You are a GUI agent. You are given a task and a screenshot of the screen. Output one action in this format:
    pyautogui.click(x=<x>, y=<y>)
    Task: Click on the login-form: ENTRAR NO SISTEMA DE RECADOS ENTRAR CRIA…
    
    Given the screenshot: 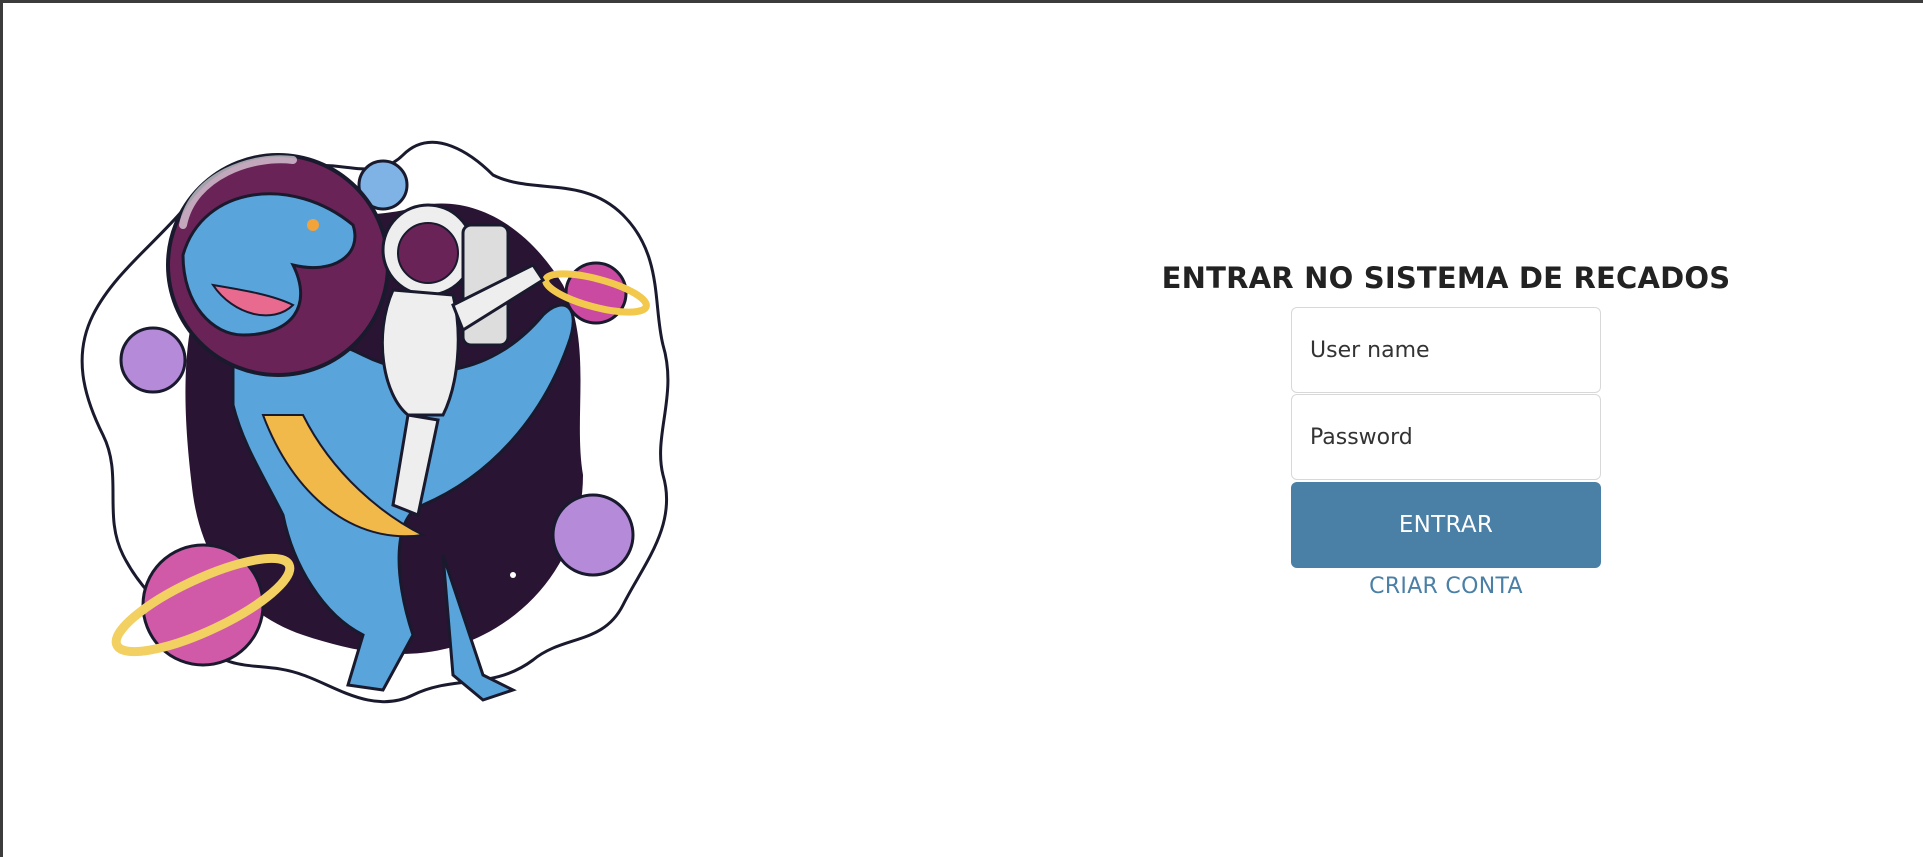 What is the action you would take?
    pyautogui.click(x=1446, y=430)
    